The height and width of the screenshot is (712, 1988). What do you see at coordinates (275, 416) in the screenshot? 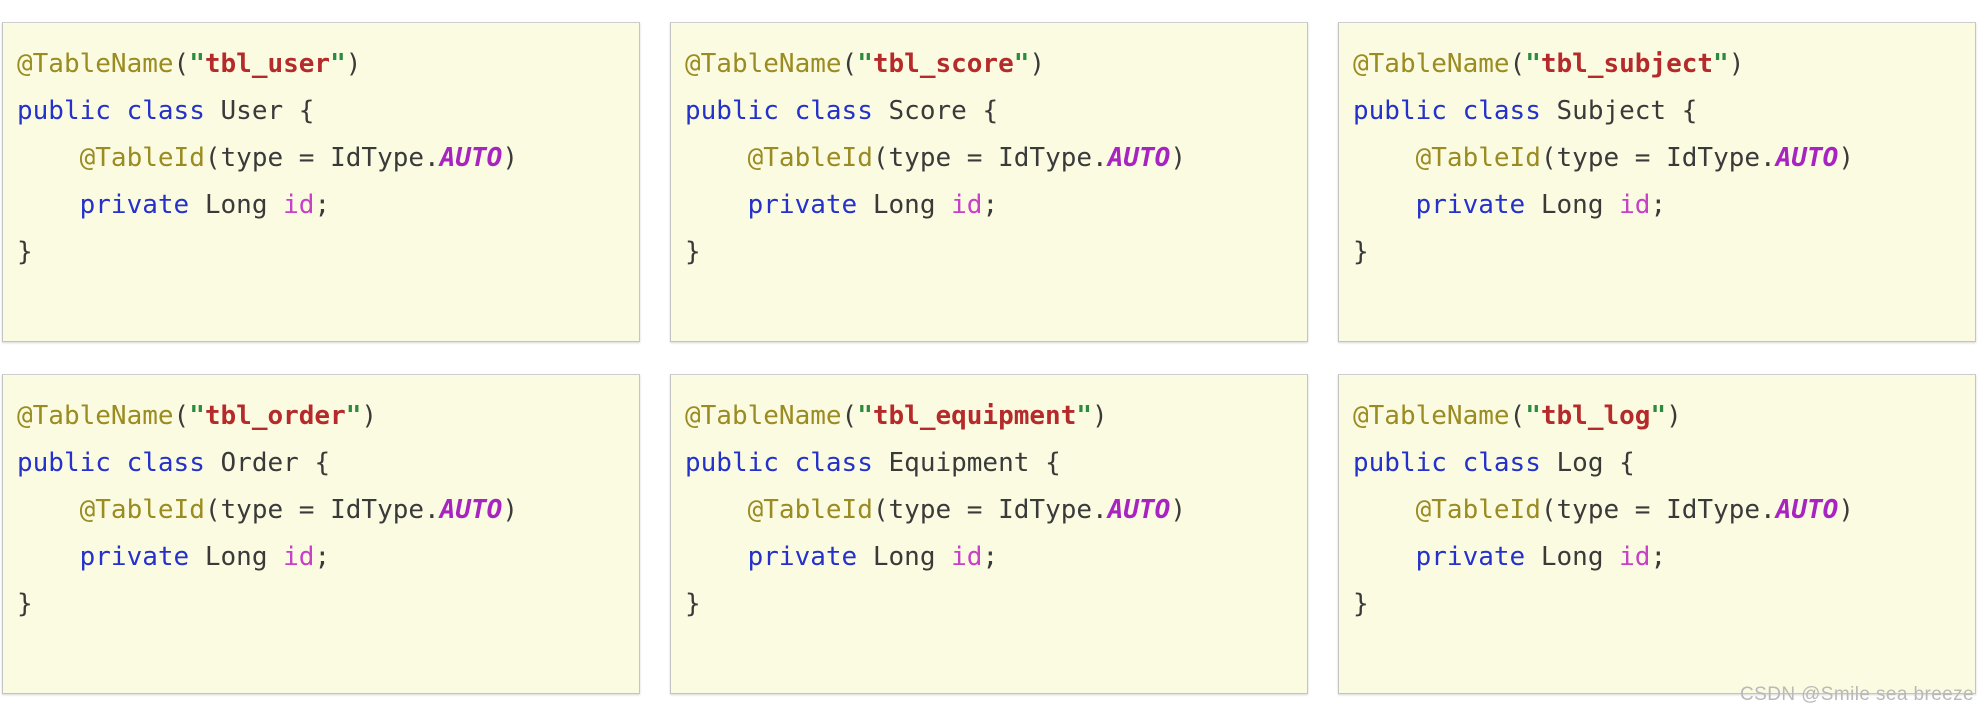
I see `table-name-value: tbl_order` at bounding box center [275, 416].